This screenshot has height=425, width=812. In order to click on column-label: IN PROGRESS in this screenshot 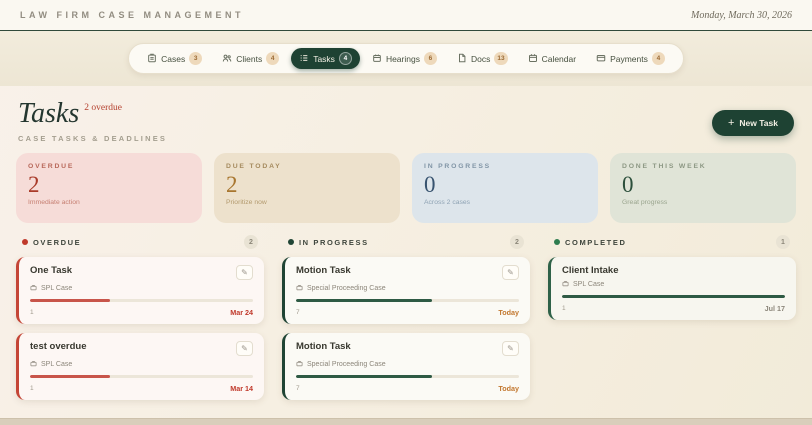, I will do `click(334, 242)`.